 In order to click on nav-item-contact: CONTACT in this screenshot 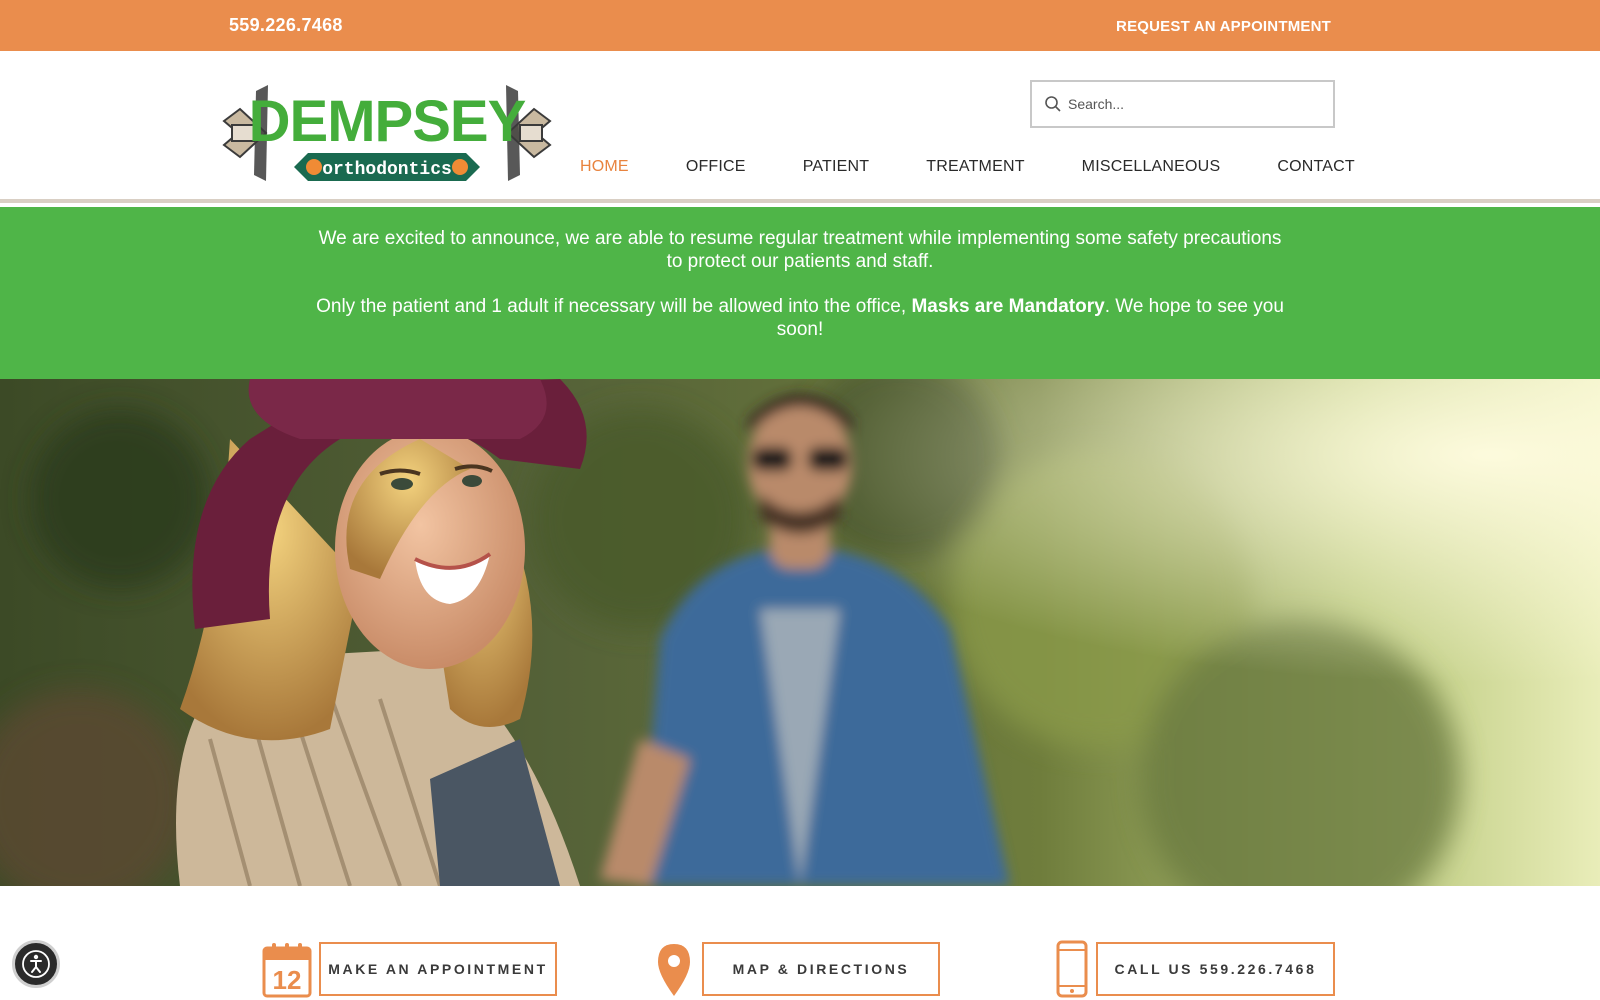, I will do `click(1316, 170)`.